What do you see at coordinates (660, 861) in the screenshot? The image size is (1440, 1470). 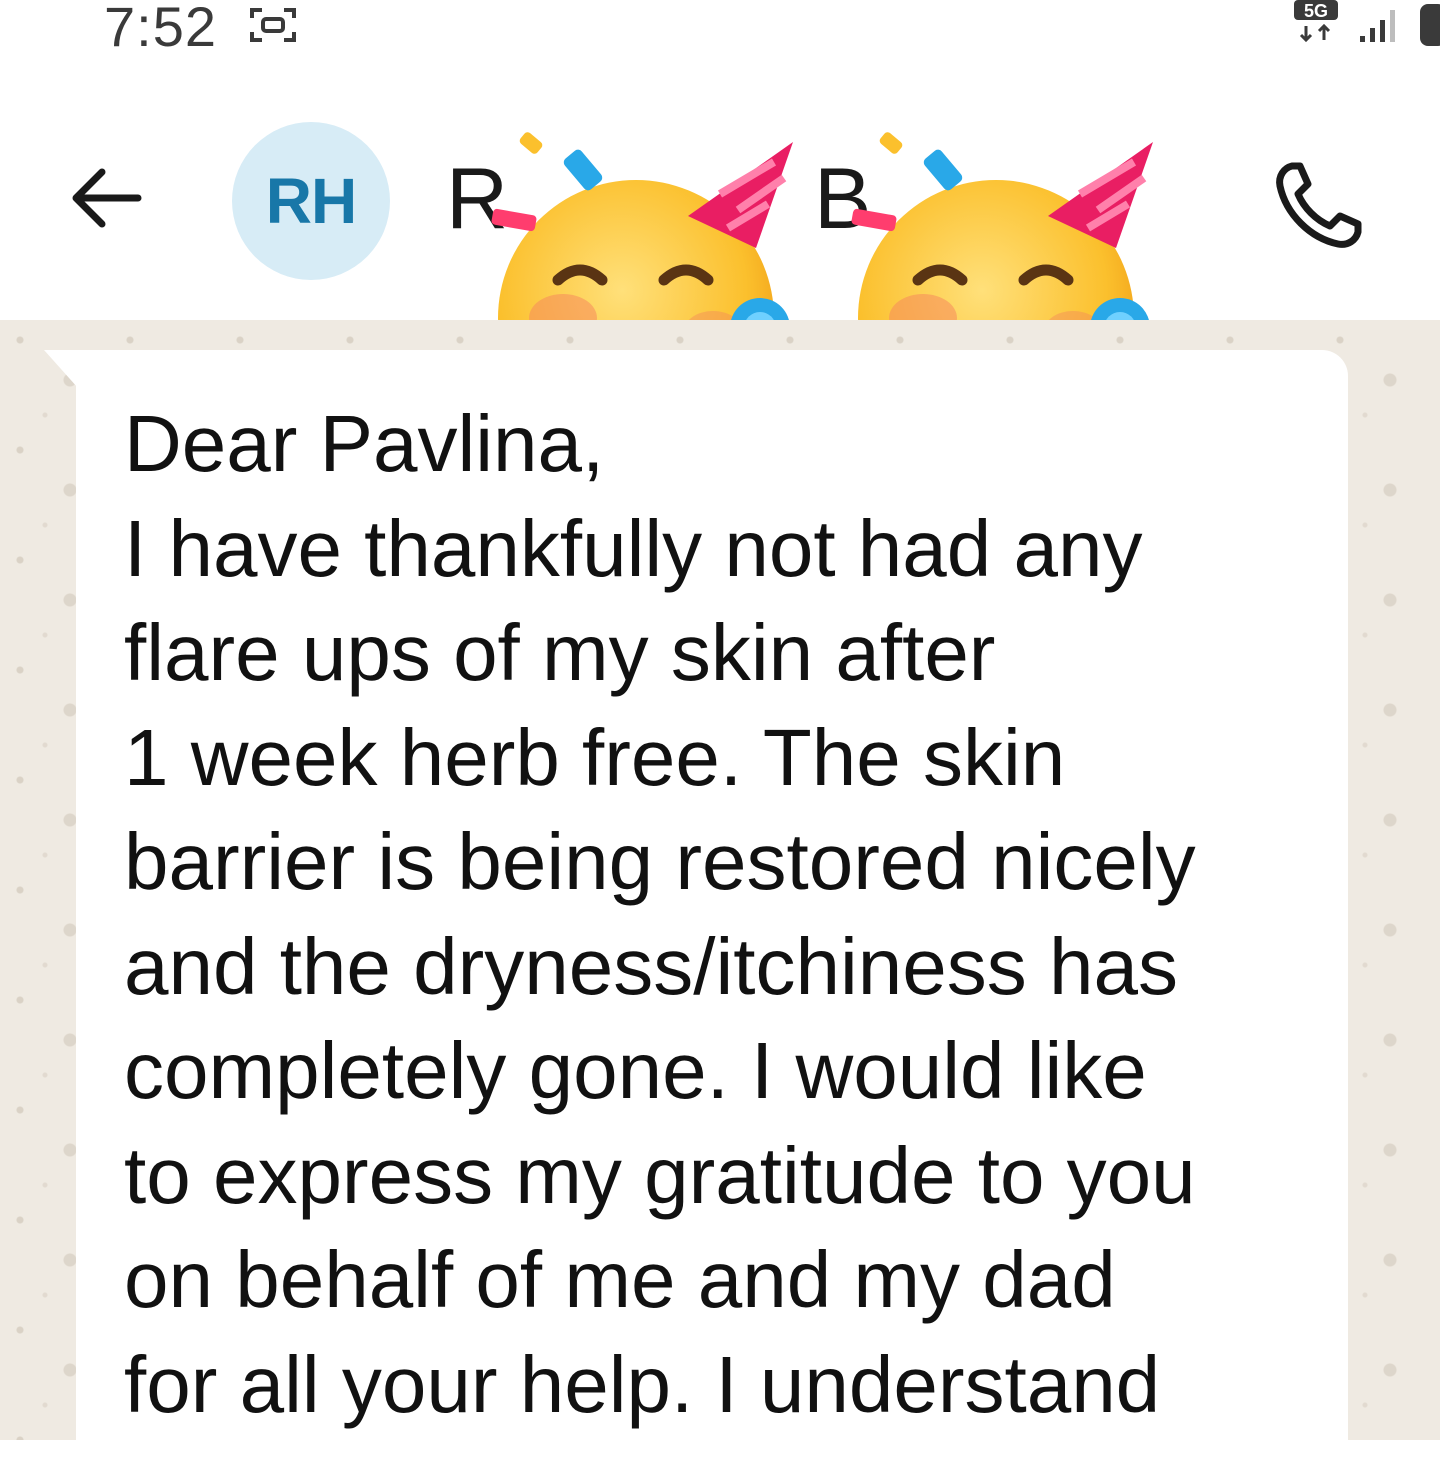 I see `message-line: barrier is being restored nicely` at bounding box center [660, 861].